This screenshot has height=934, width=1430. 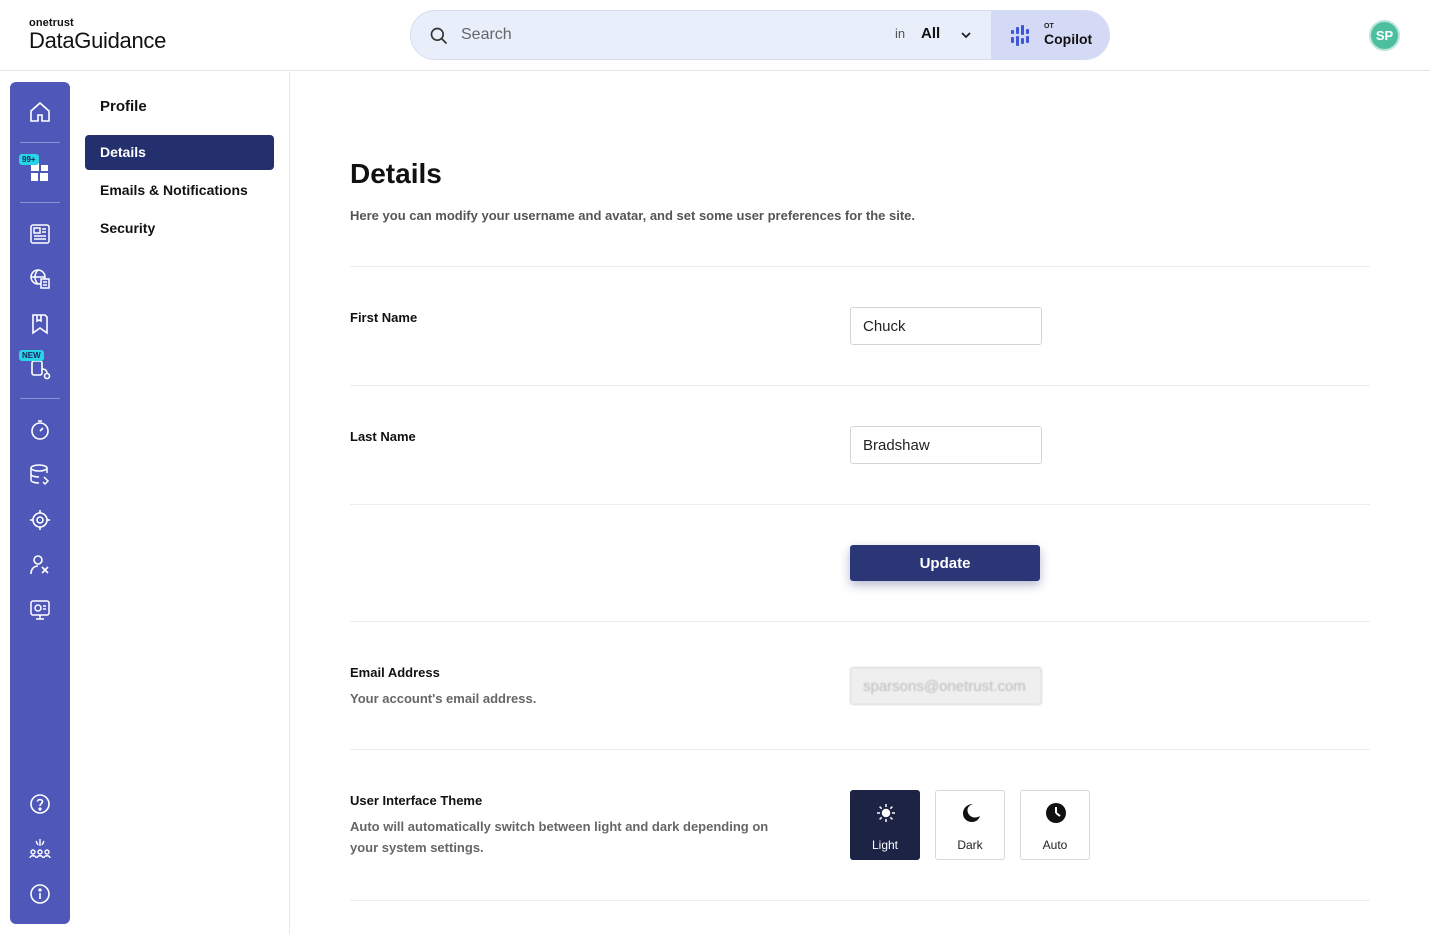 I want to click on search-icon, so click(x=439, y=36).